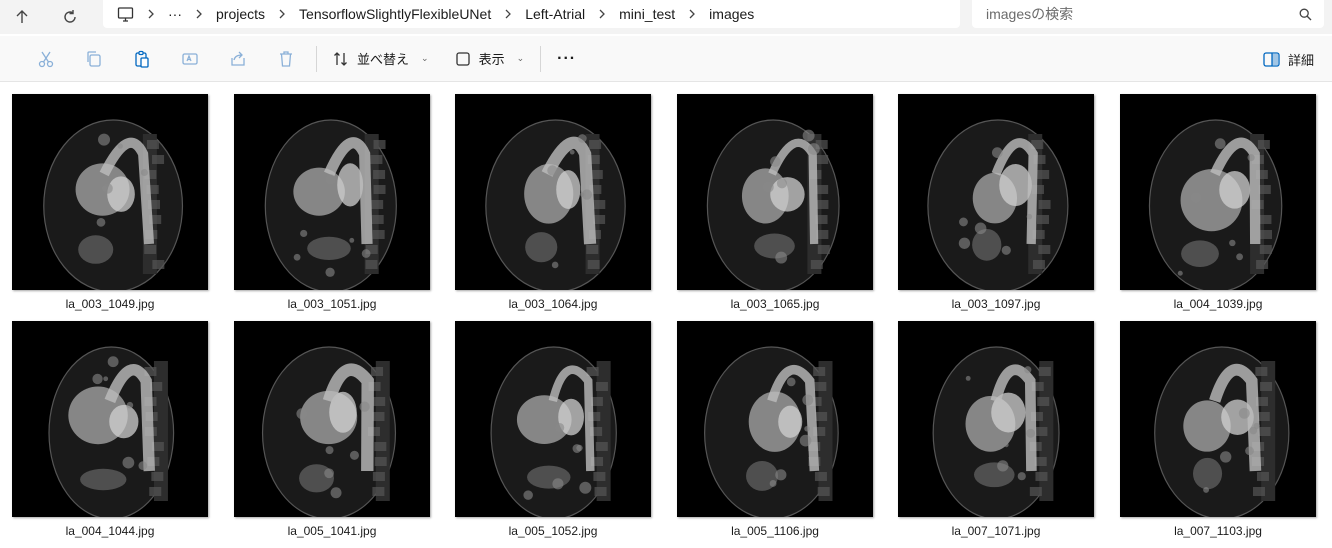 The width and height of the screenshot is (1332, 548). Describe the element at coordinates (462, 58) in the screenshot. I see `view-icon` at that location.